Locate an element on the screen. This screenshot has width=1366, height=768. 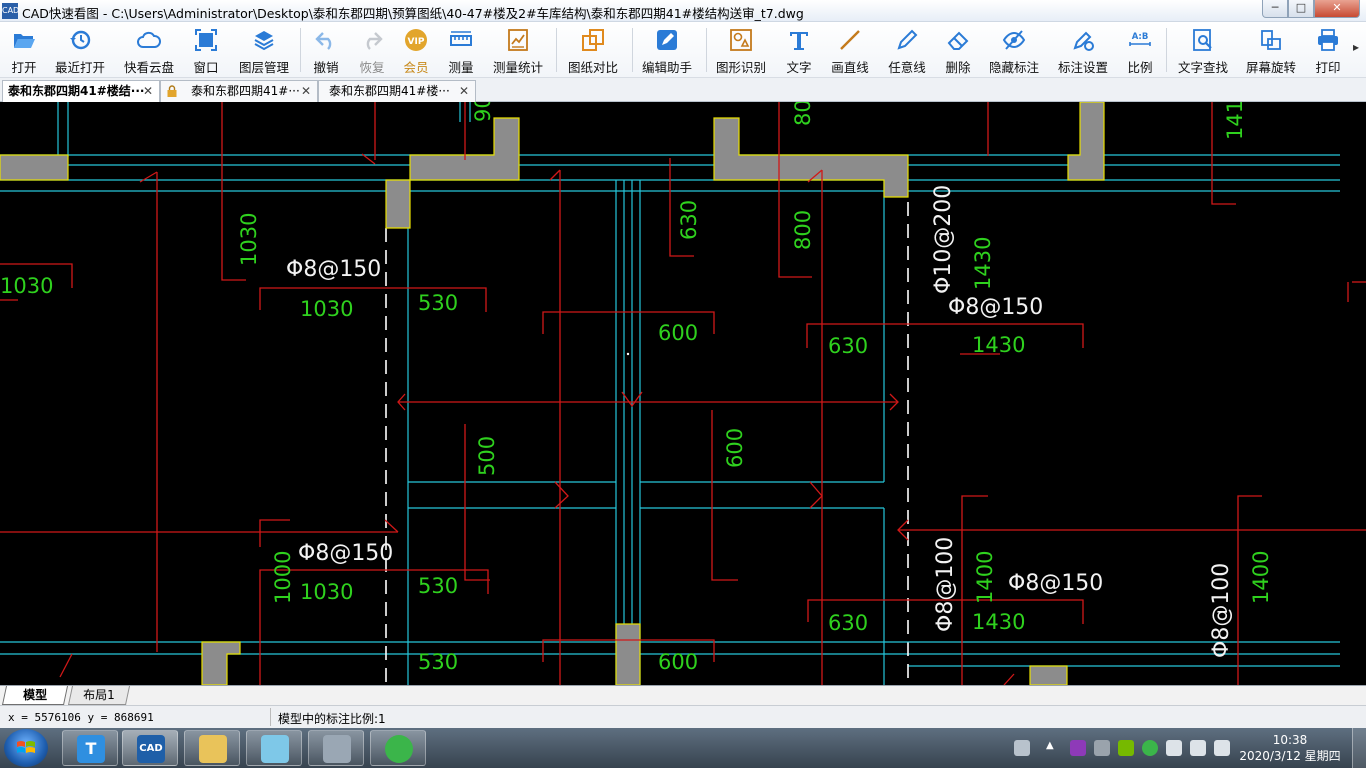
tab-layout1-label: 布局1 is located at coordinates (99, 695).